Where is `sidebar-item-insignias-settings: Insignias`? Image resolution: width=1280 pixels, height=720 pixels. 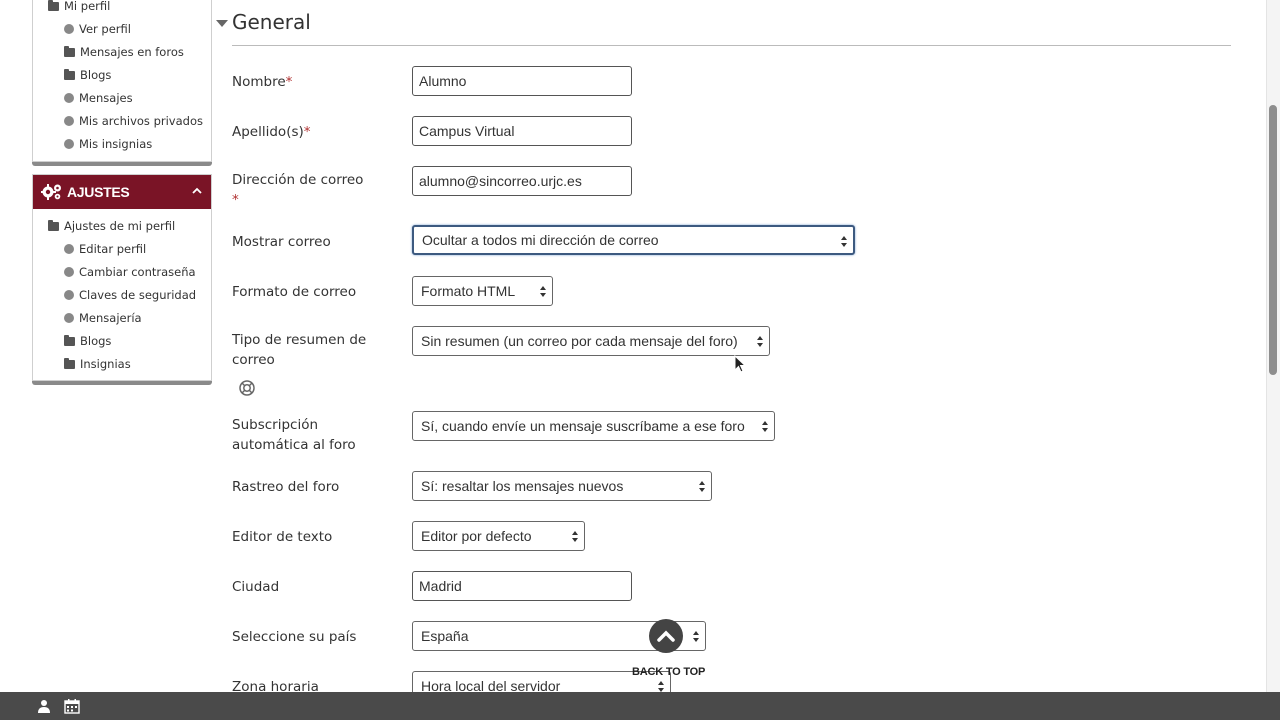 sidebar-item-insignias-settings: Insignias is located at coordinates (97, 364).